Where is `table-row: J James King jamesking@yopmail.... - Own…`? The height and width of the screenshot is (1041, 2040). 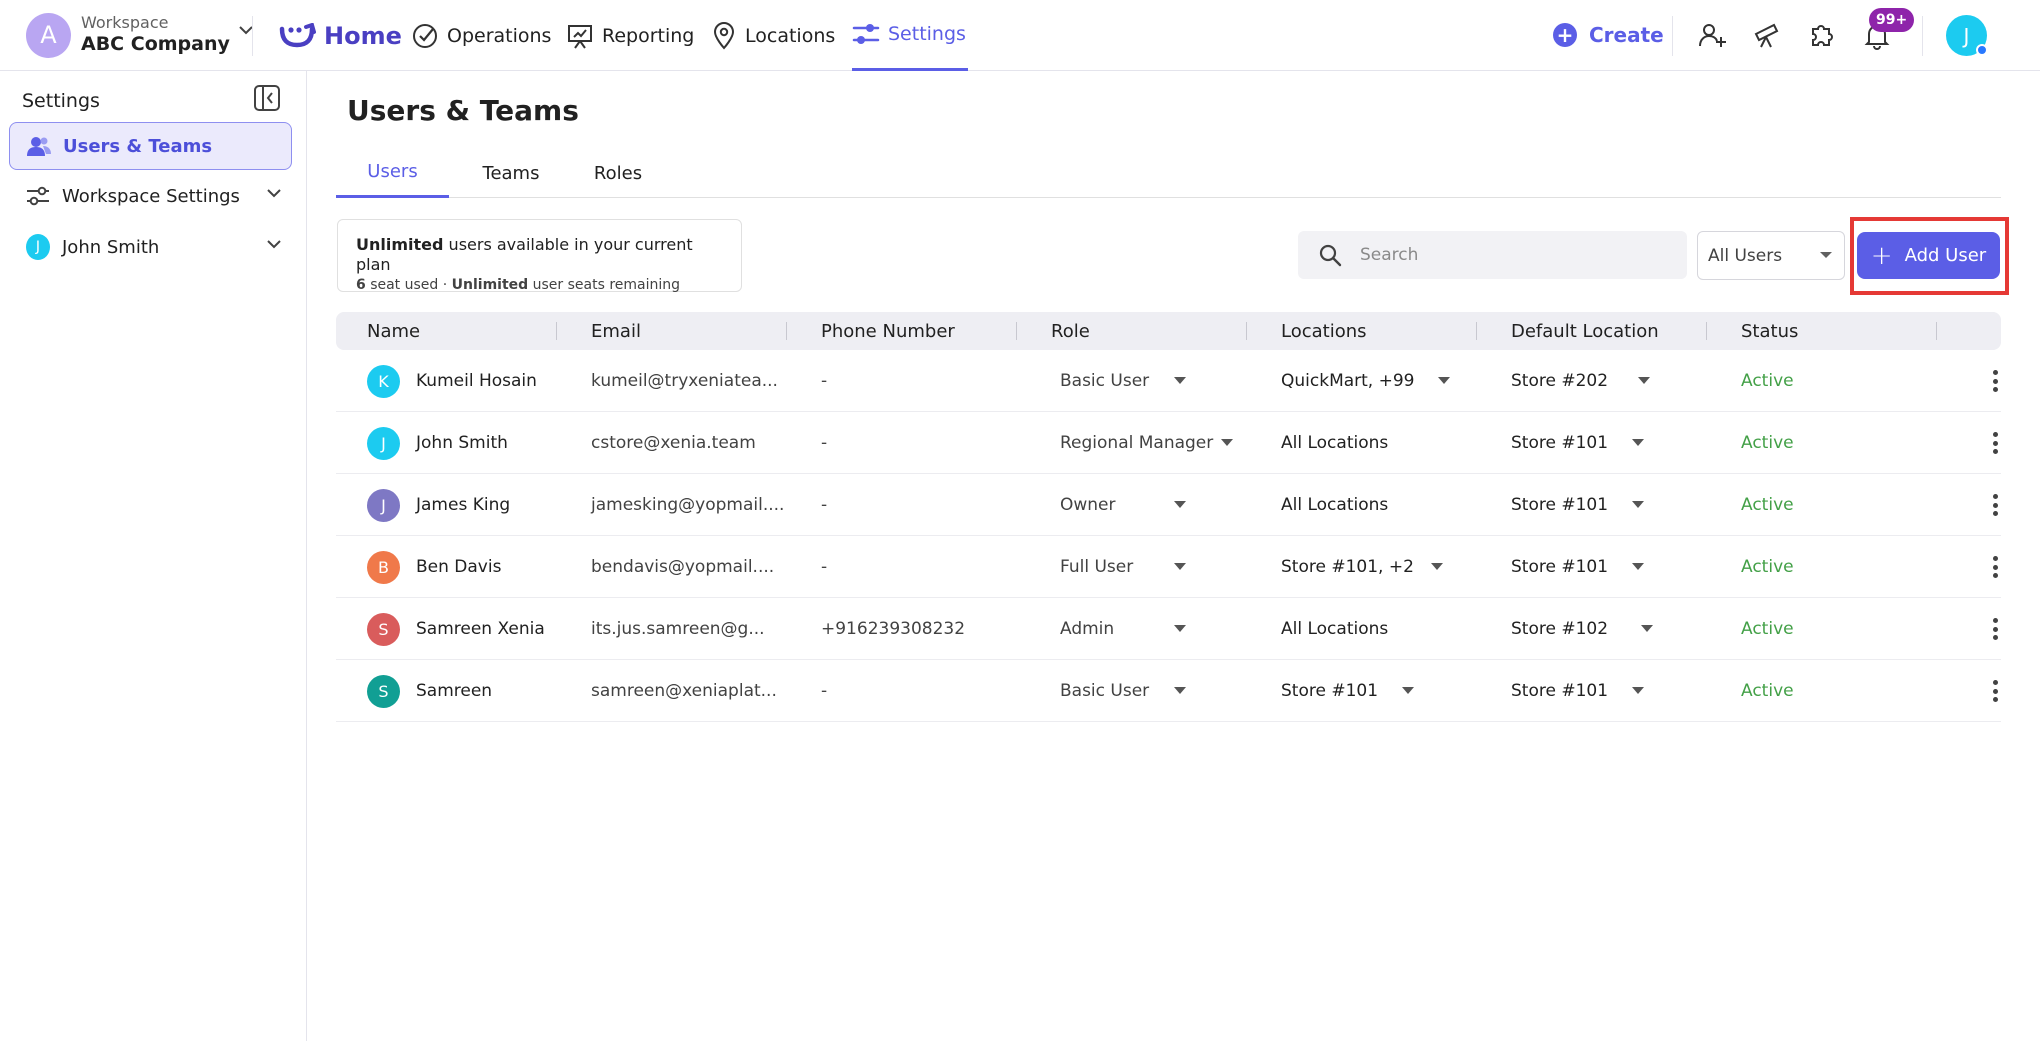 table-row: J James King jamesking@yopmail.... - Own… is located at coordinates (1168, 505).